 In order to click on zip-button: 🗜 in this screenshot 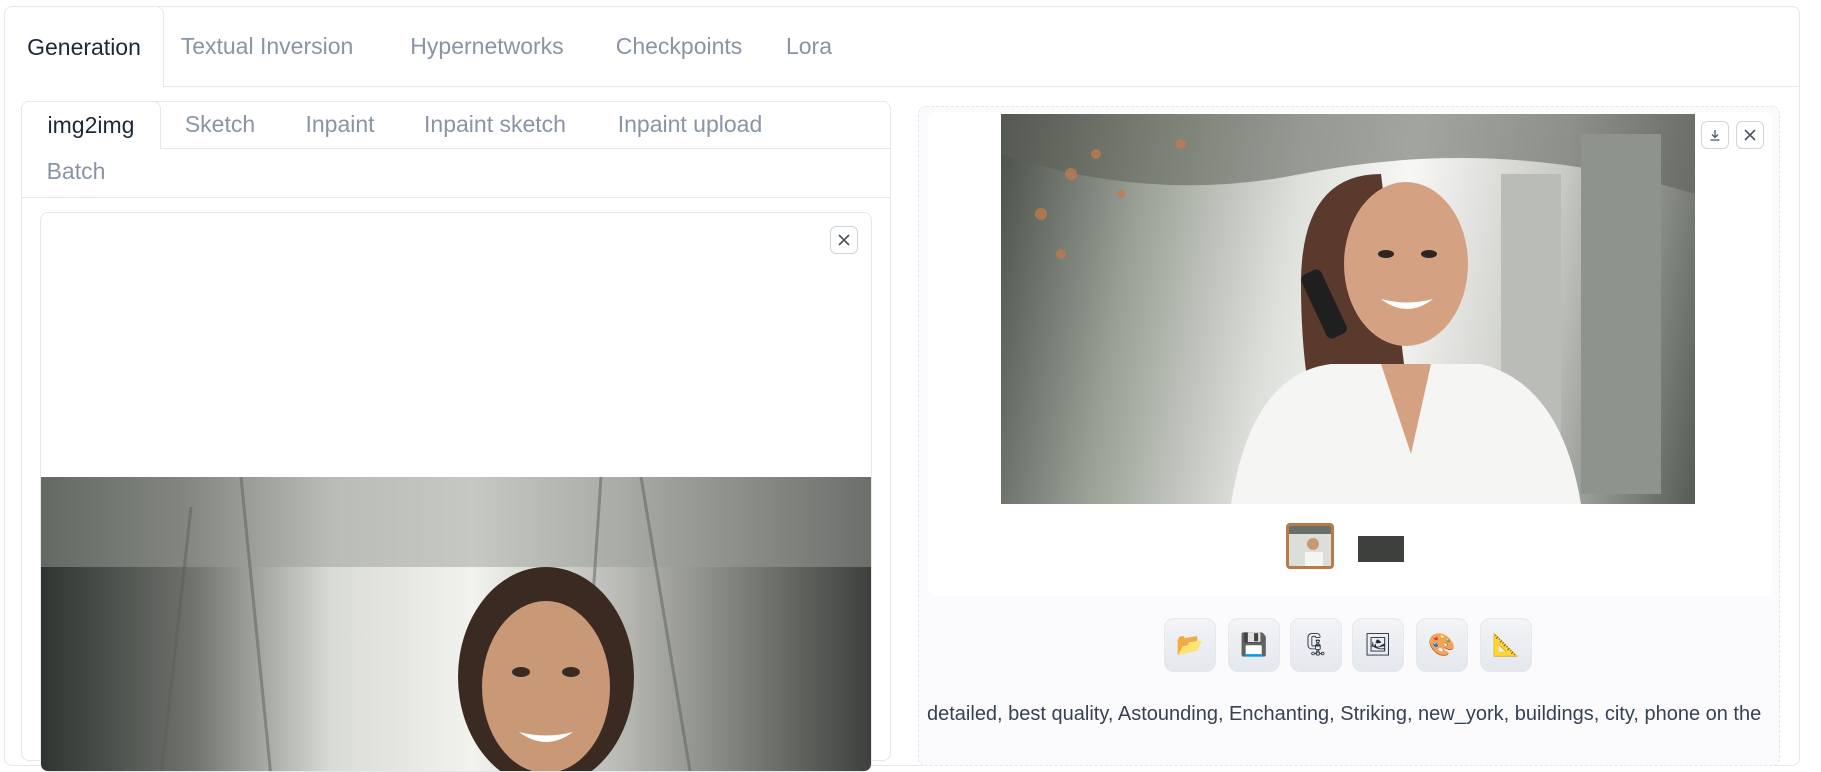, I will do `click(1316, 645)`.